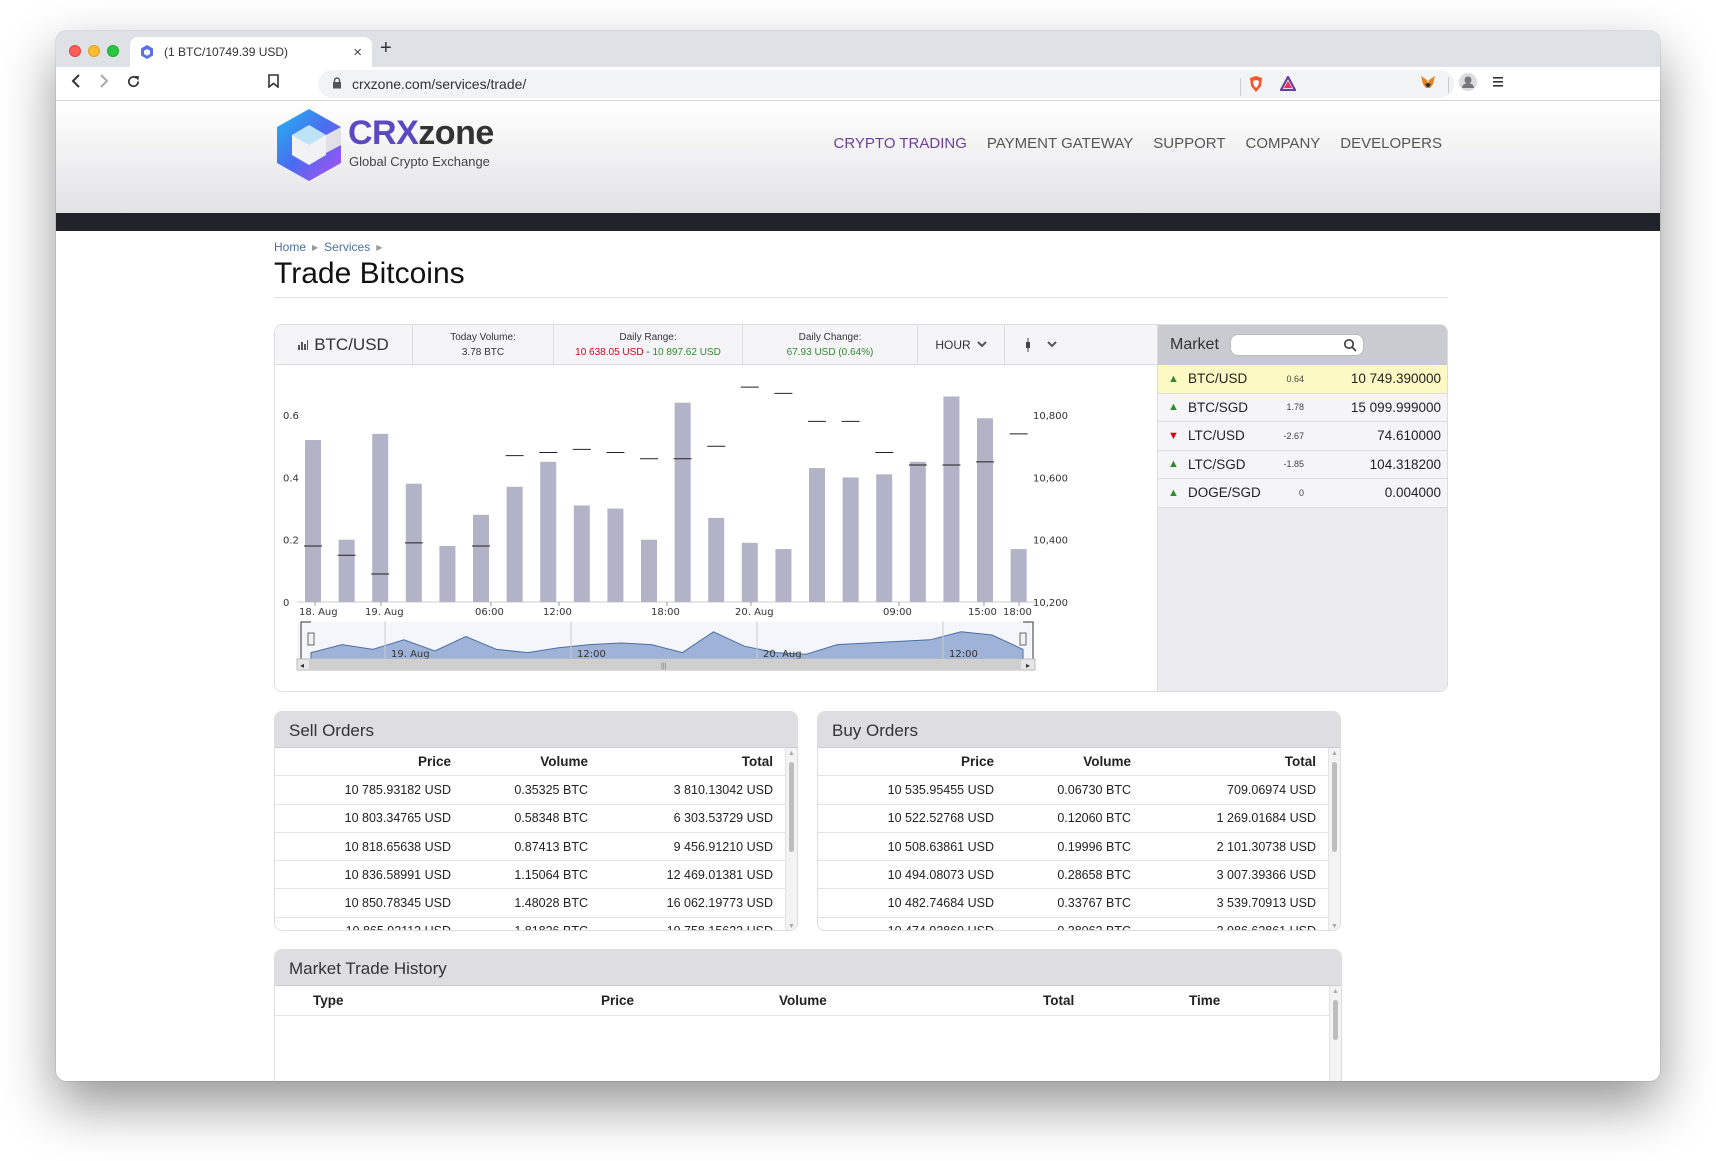 The image size is (1716, 1161). I want to click on trade-history-title: Market Trade History, so click(808, 968).